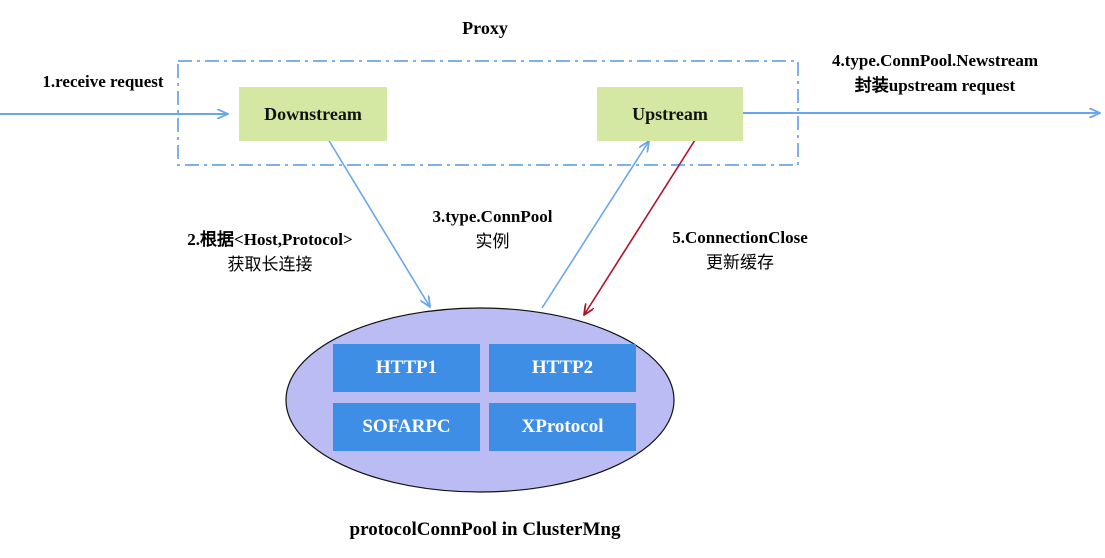 The height and width of the screenshot is (558, 1105). I want to click on step-3-line1: 3.type.ConnPool, so click(492, 216).